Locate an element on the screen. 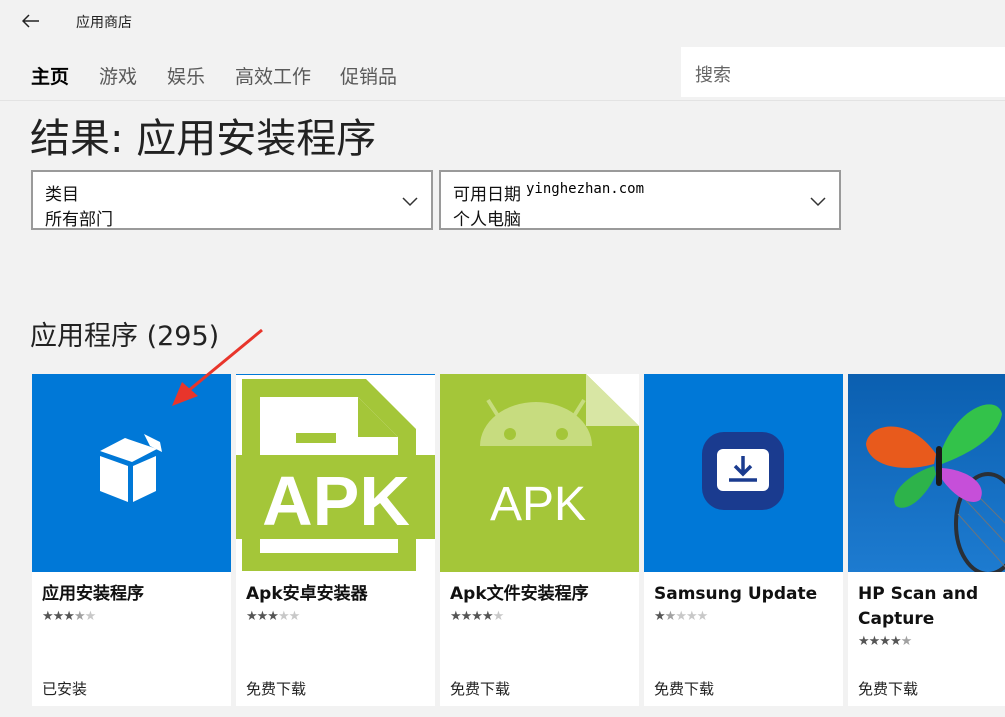 The image size is (1005, 717). apk-document-icon: APK is located at coordinates (335, 475).